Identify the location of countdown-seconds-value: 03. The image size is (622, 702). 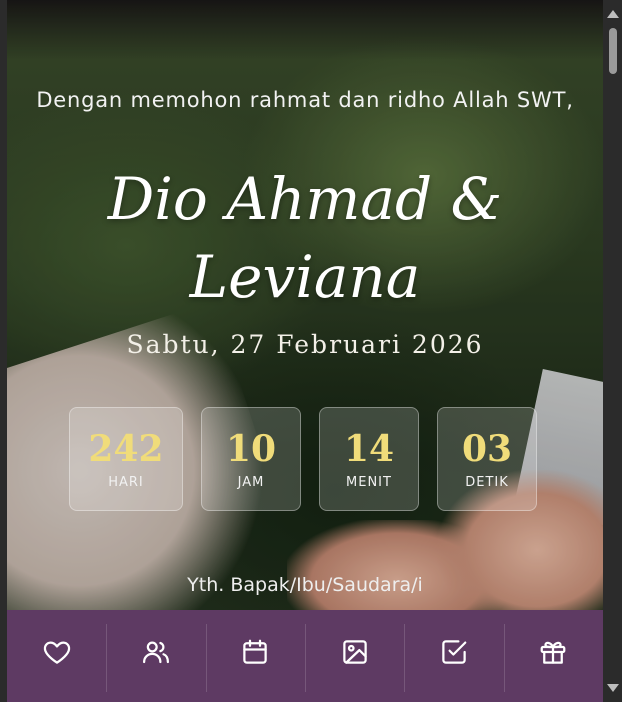
(487, 448).